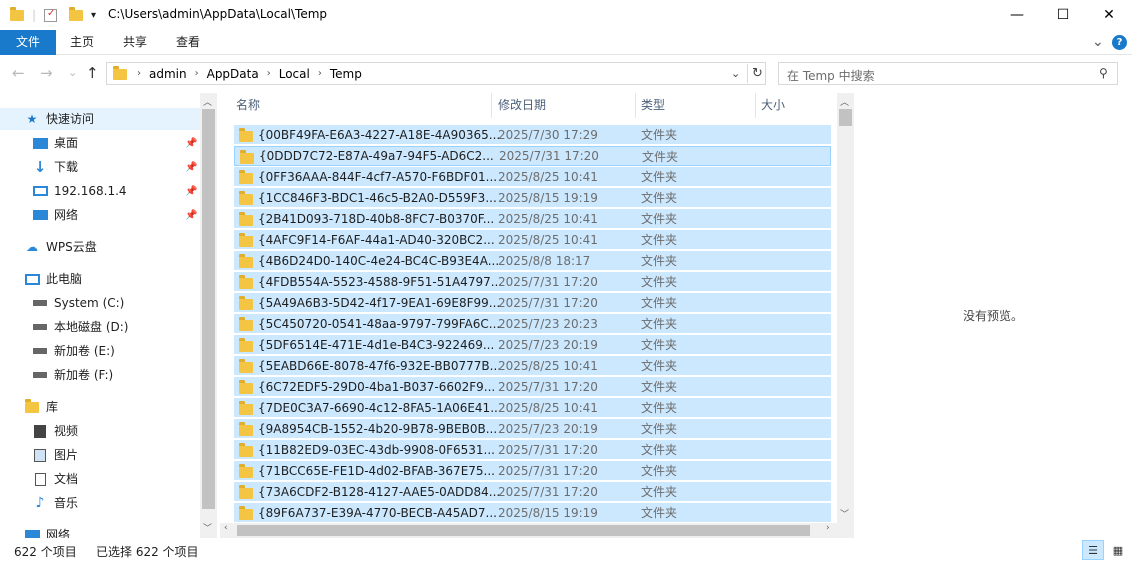 Image resolution: width=1132 pixels, height=563 pixels. Describe the element at coordinates (346, 74) in the screenshot. I see `breadcrumb-temp: Temp` at that location.